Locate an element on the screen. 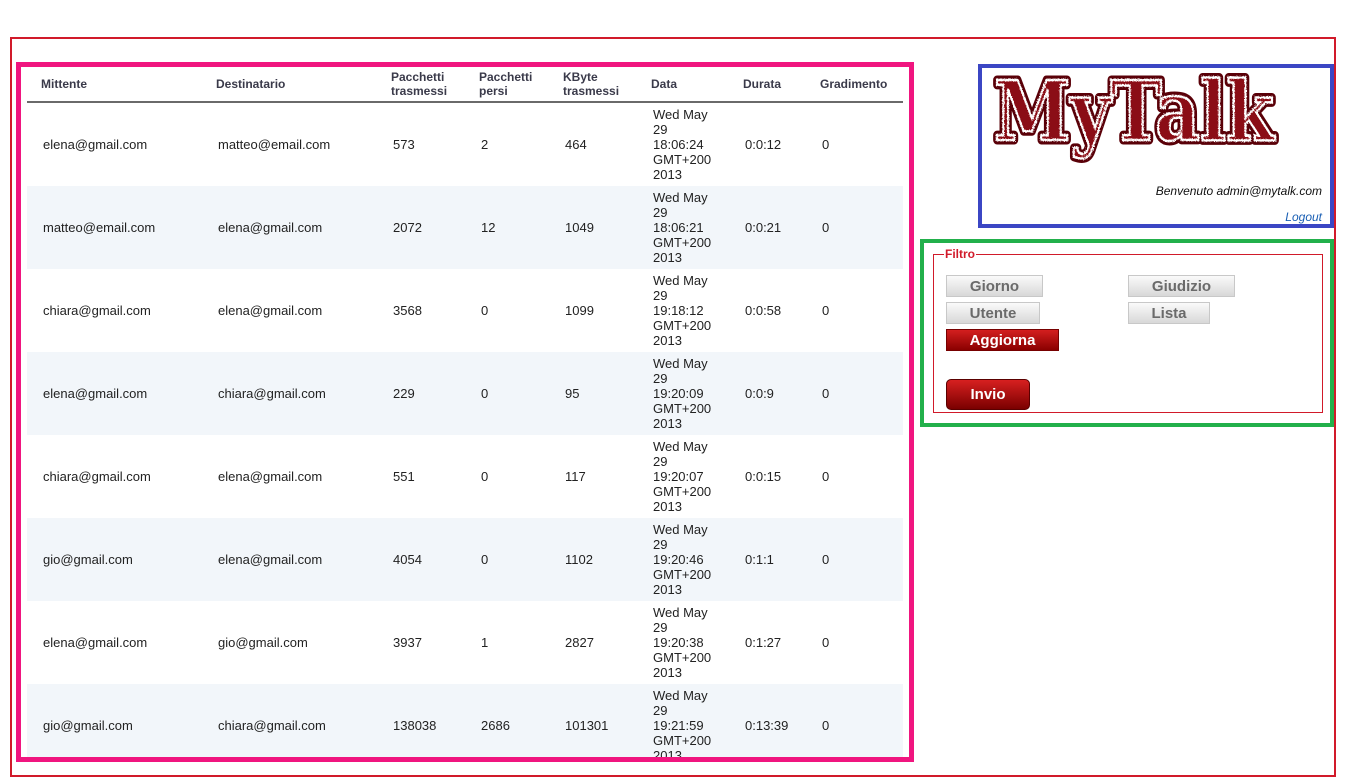 The image size is (1366, 777). utente-button: Utente is located at coordinates (993, 313).